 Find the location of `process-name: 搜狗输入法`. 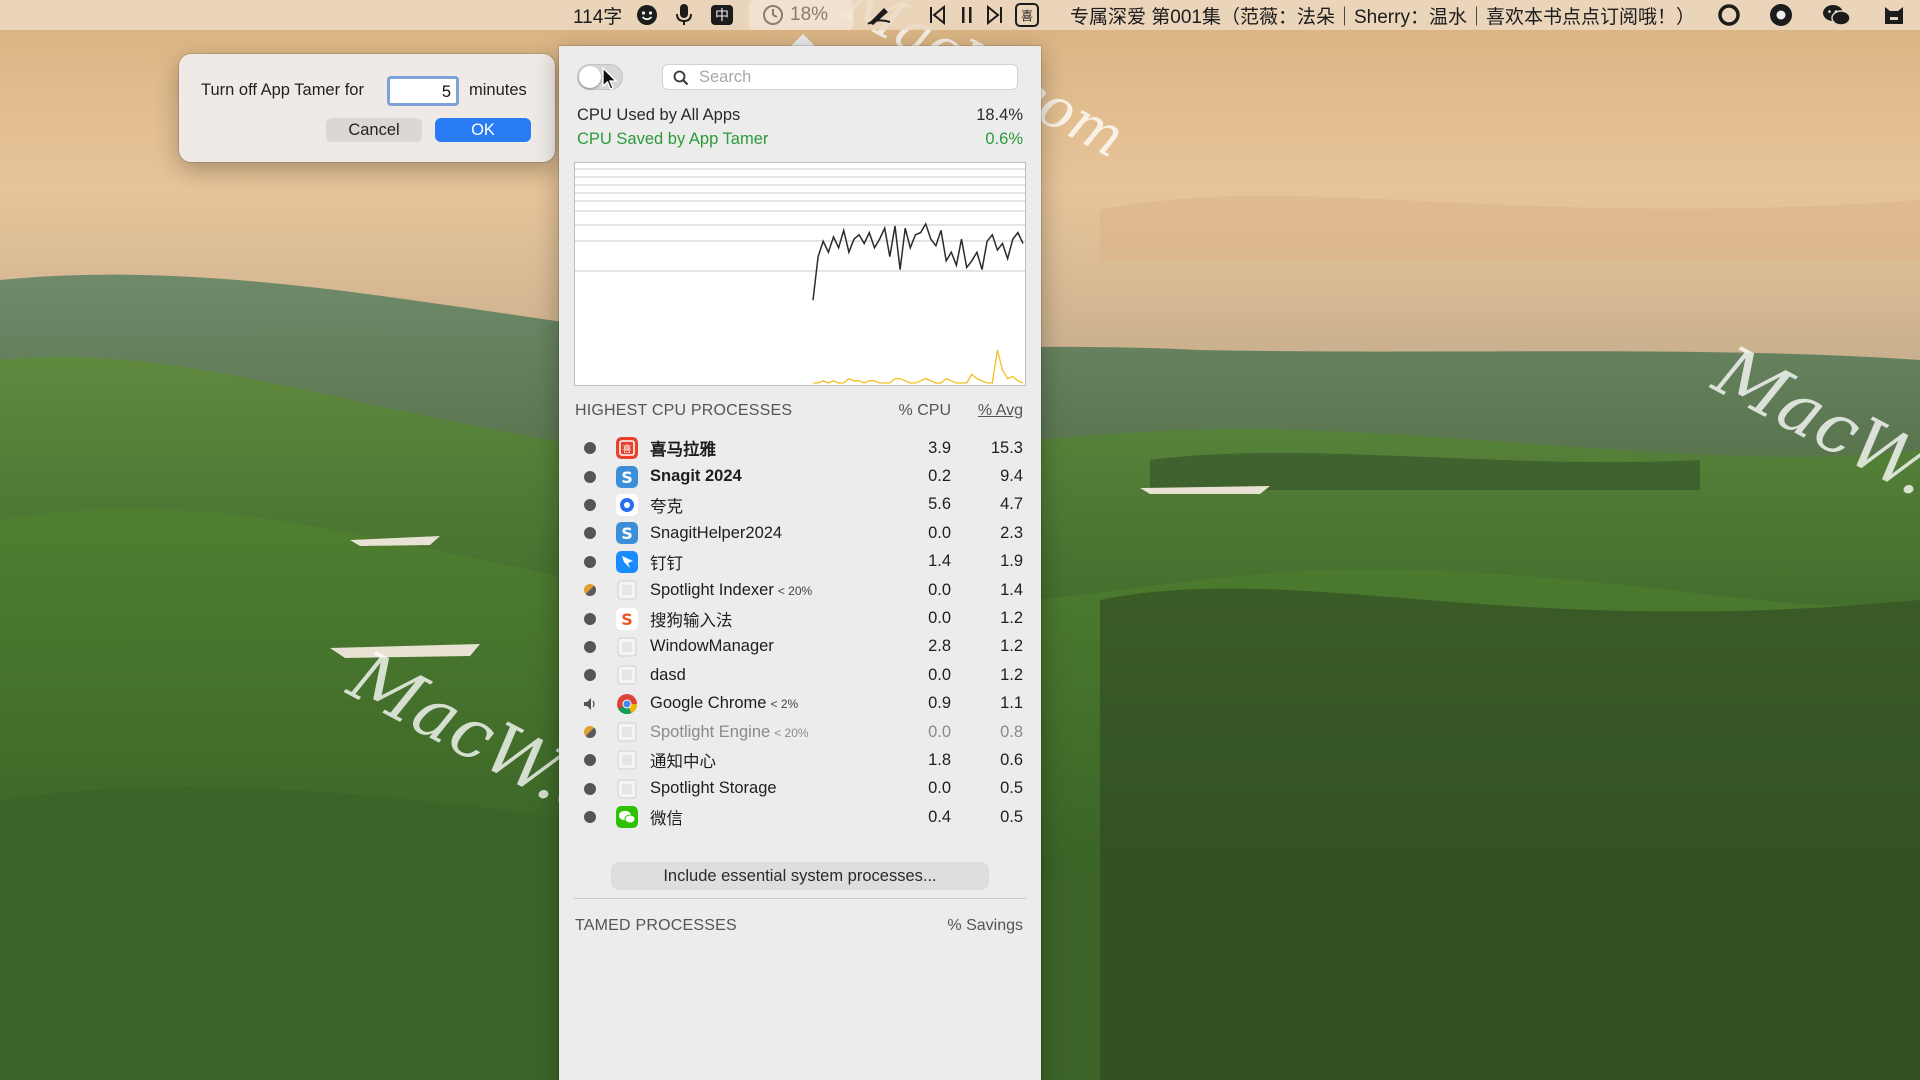

process-name: 搜狗输入法 is located at coordinates (764, 619).